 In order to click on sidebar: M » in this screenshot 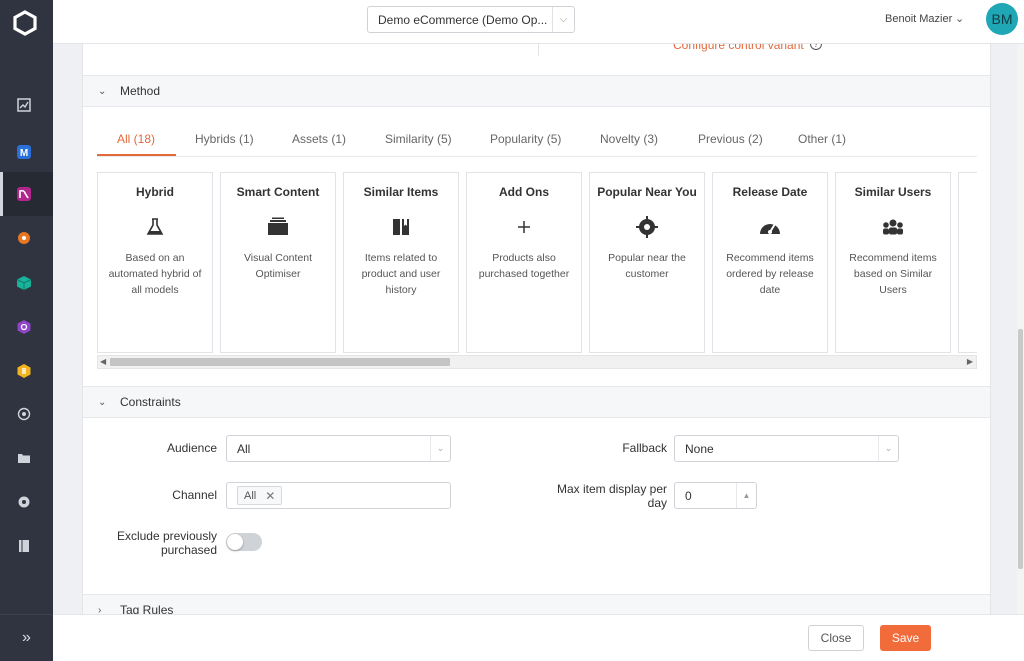, I will do `click(26, 330)`.